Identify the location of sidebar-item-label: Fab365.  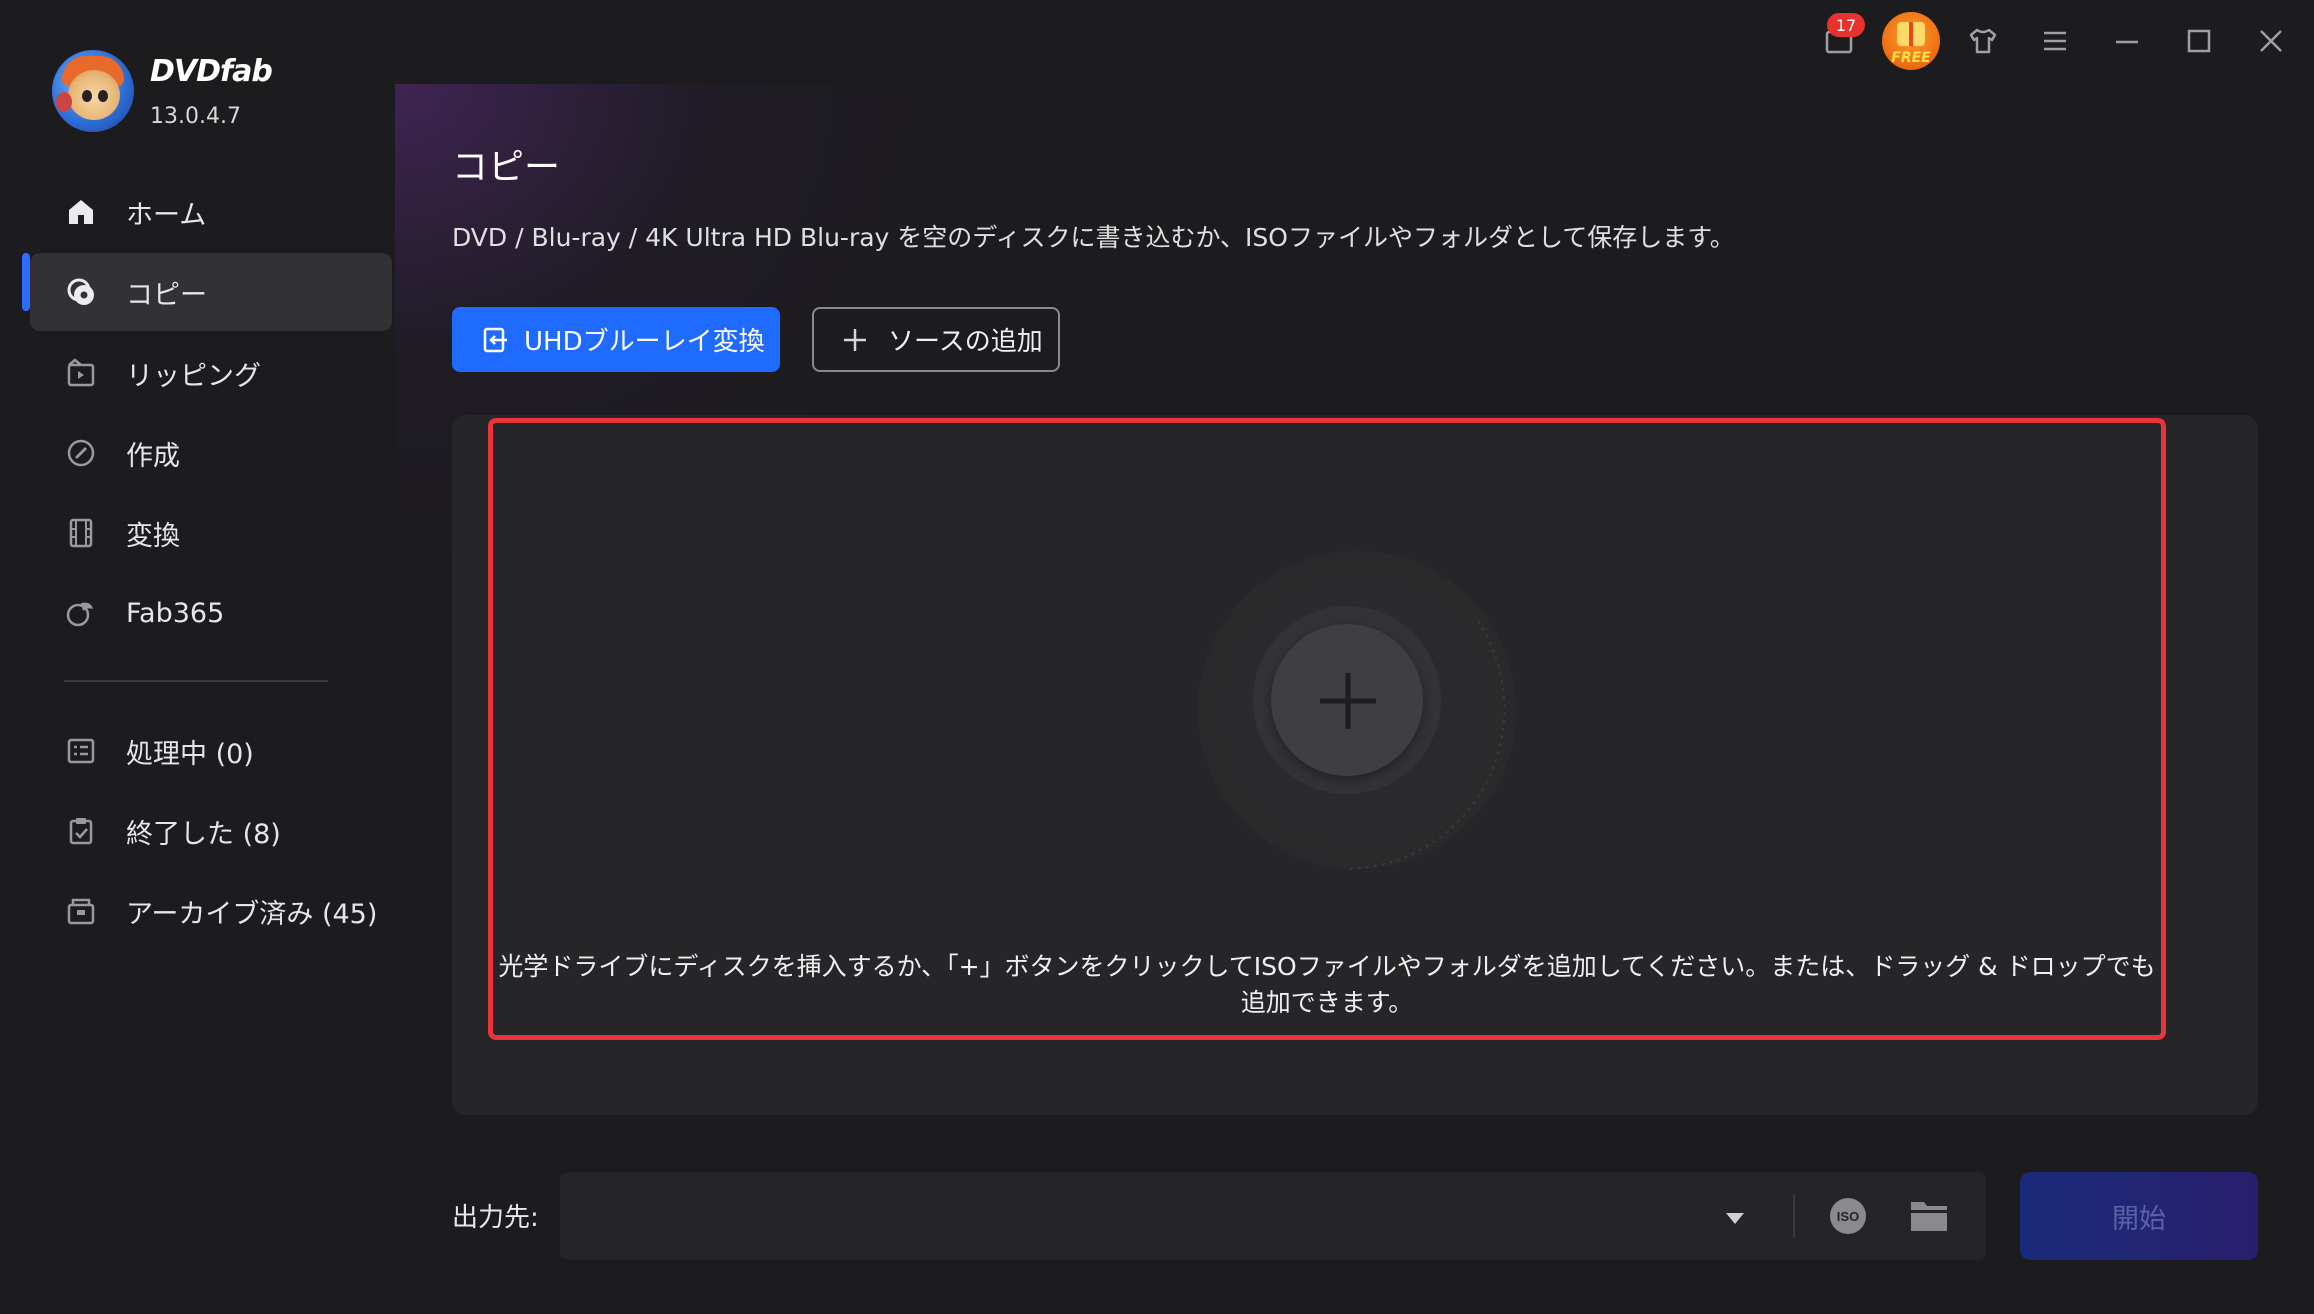
(175, 613).